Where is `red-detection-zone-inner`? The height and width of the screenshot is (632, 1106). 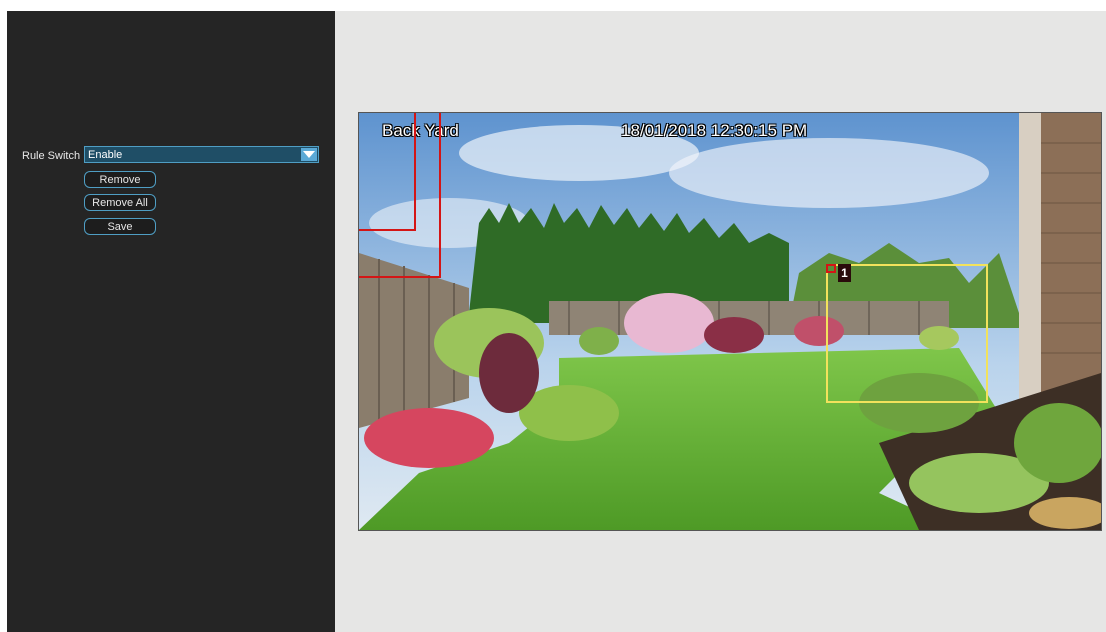 red-detection-zone-inner is located at coordinates (387, 172).